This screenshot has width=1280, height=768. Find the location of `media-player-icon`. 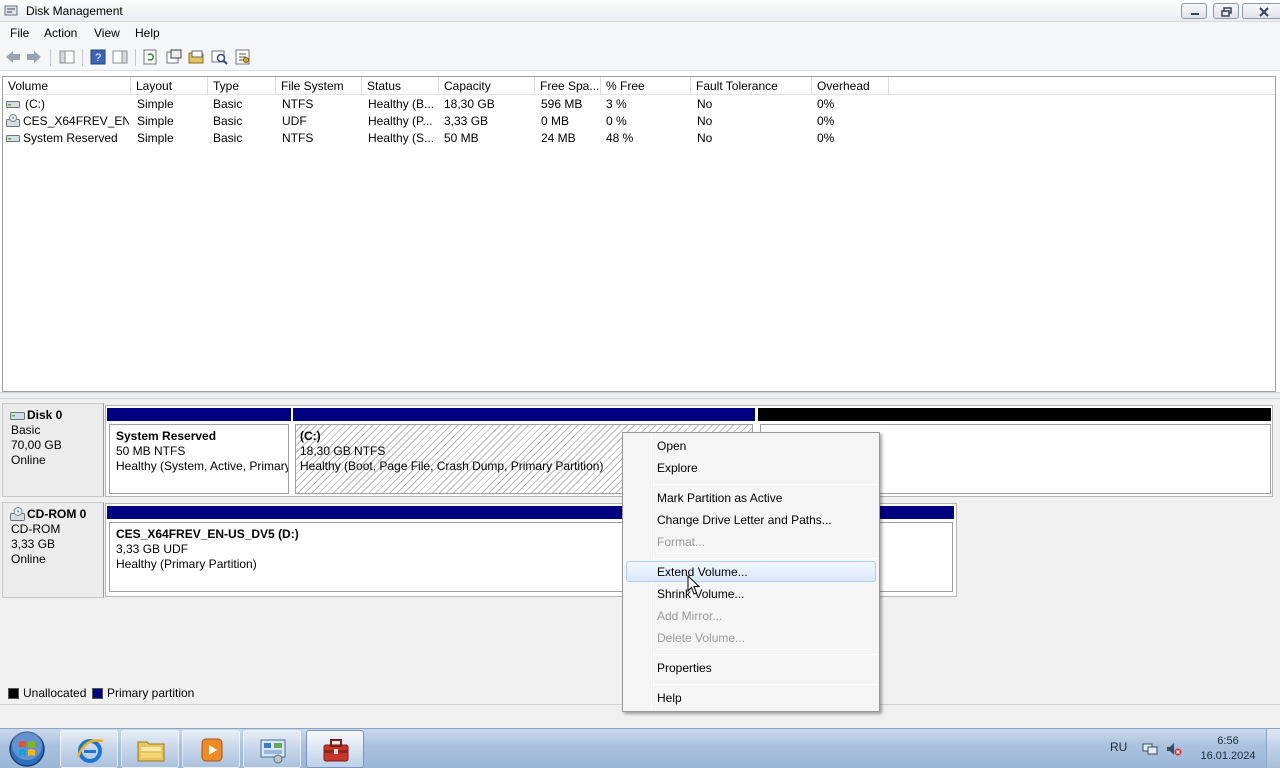

media-player-icon is located at coordinates (212, 750).